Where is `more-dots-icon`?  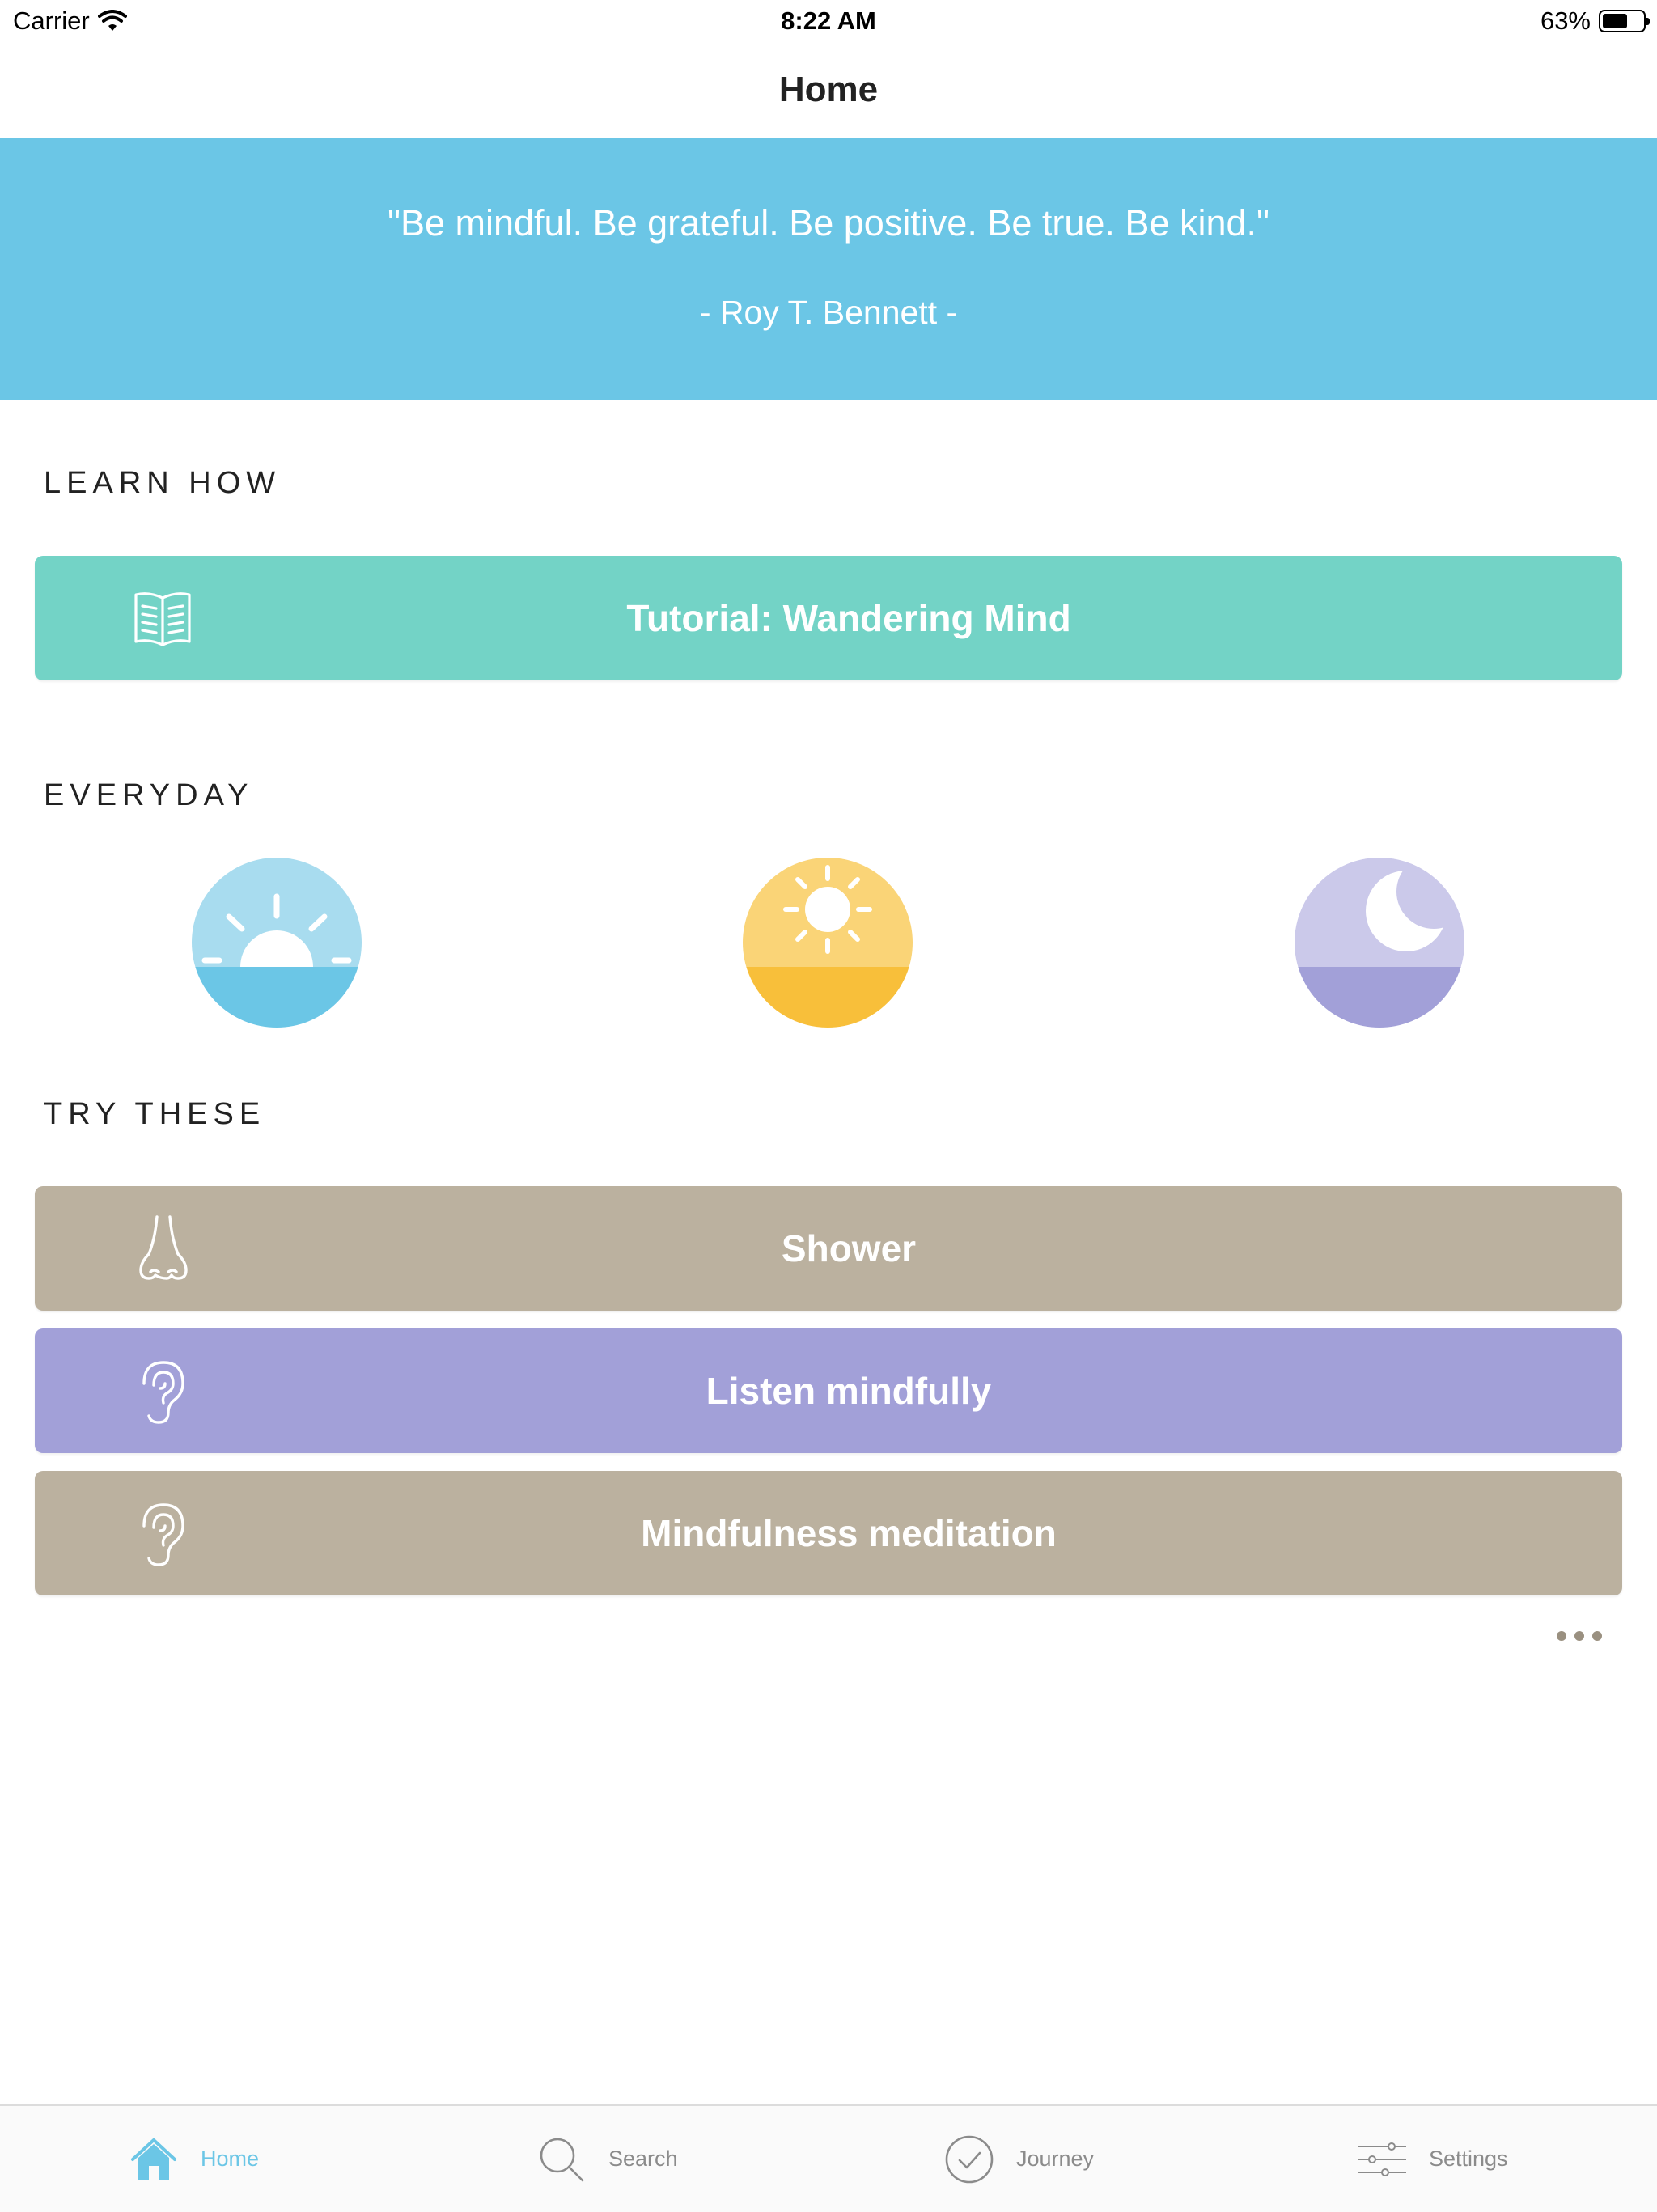
more-dots-icon is located at coordinates (1579, 1636).